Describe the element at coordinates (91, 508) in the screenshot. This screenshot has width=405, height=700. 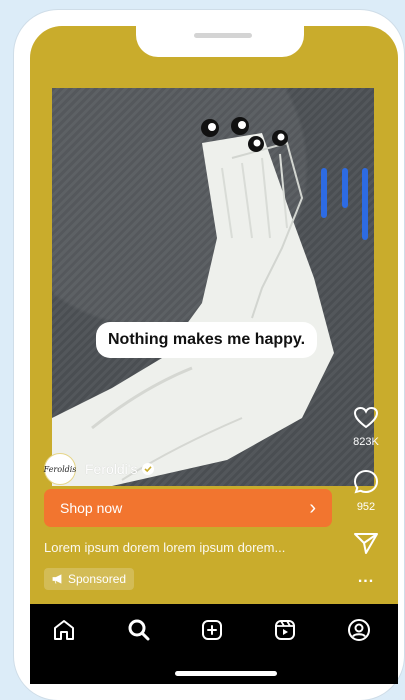
I see `shop-now-label: Shop now` at that location.